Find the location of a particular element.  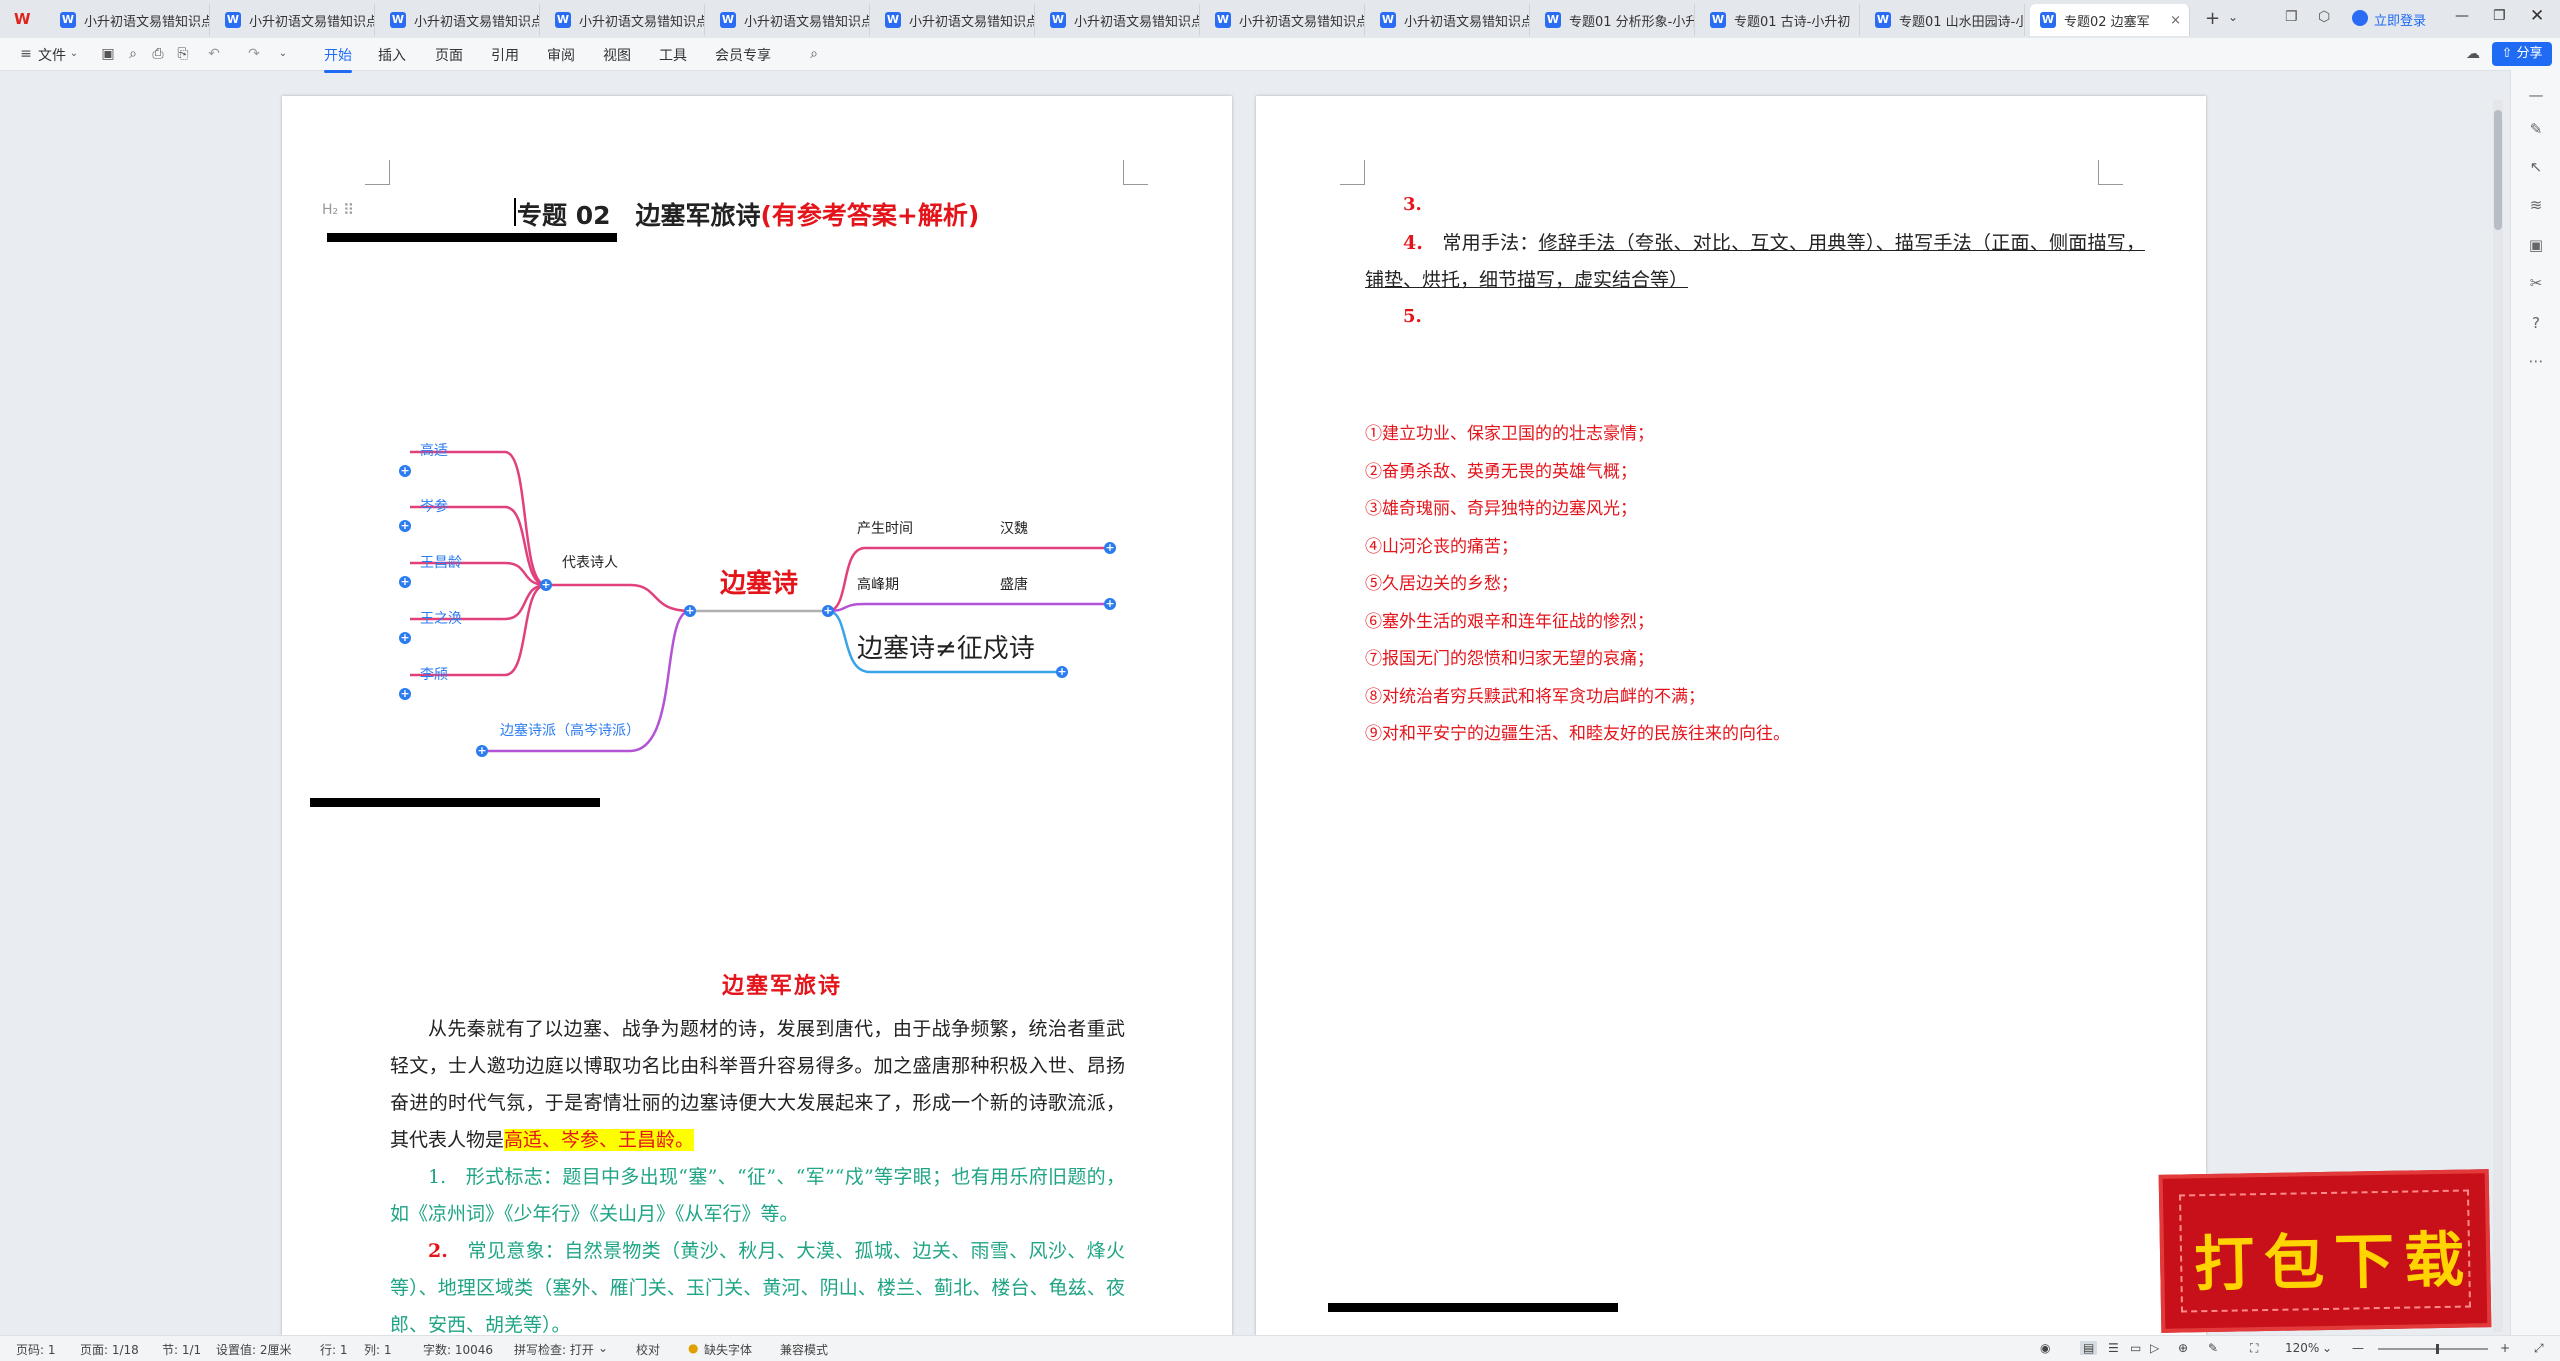

file-menu: 文件 is located at coordinates (52, 55).